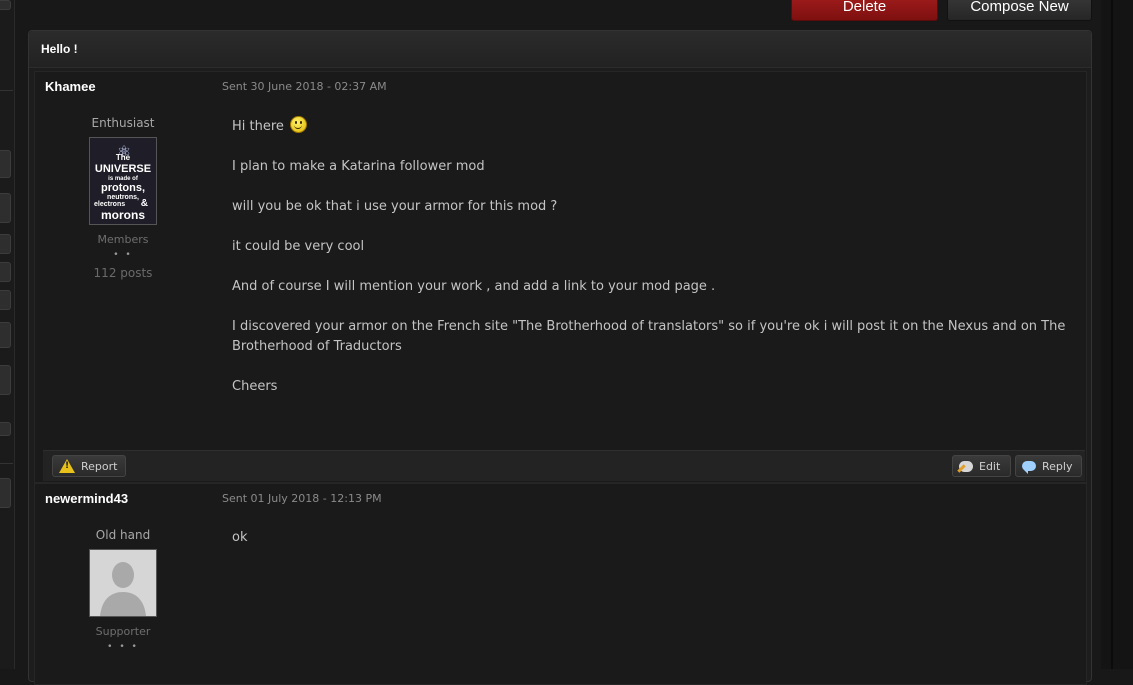 This screenshot has height=685, width=1133. Describe the element at coordinates (123, 255) in the screenshot. I see `rank-pips: • •` at that location.